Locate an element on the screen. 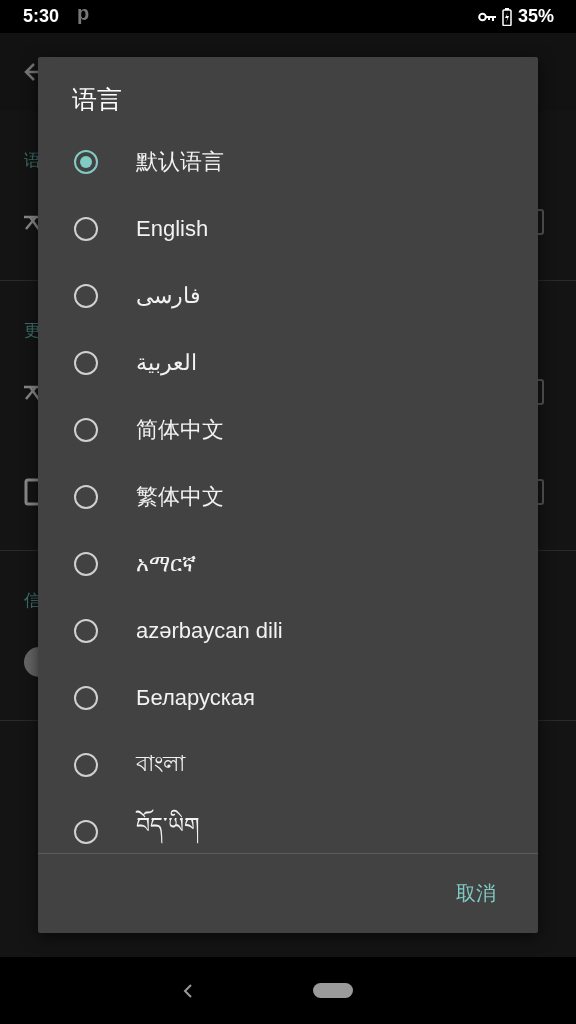 The image size is (576, 1024). language-option: 简体中文 is located at coordinates (180, 429).